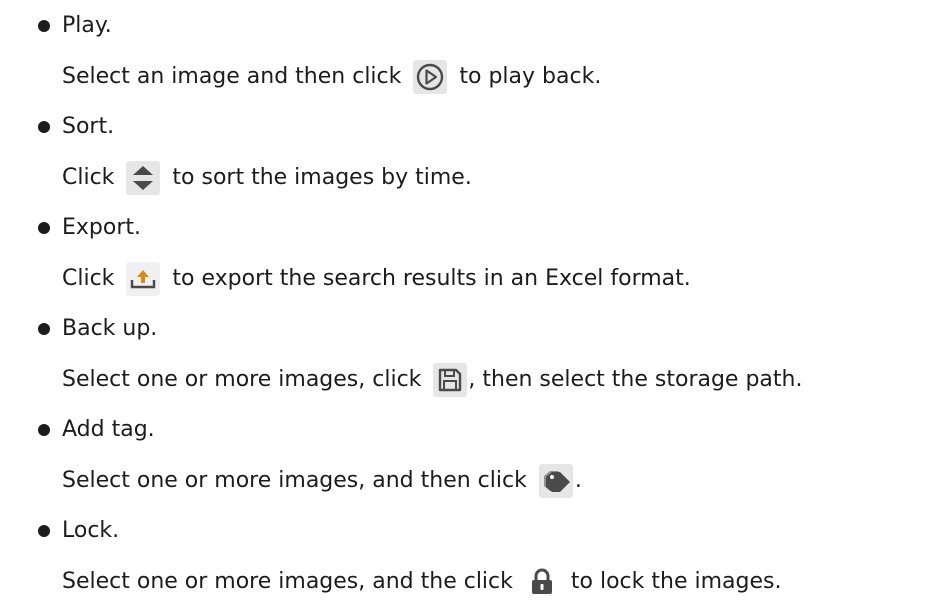 Image resolution: width=938 pixels, height=615 pixels. Describe the element at coordinates (143, 178) in the screenshot. I see `sort-arrows-icon` at that location.